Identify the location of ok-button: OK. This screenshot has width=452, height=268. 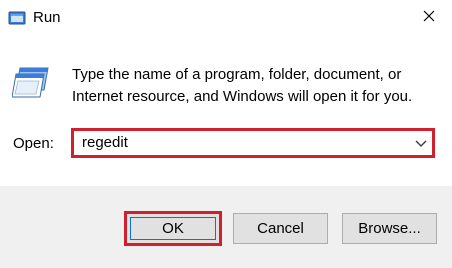
(173, 228).